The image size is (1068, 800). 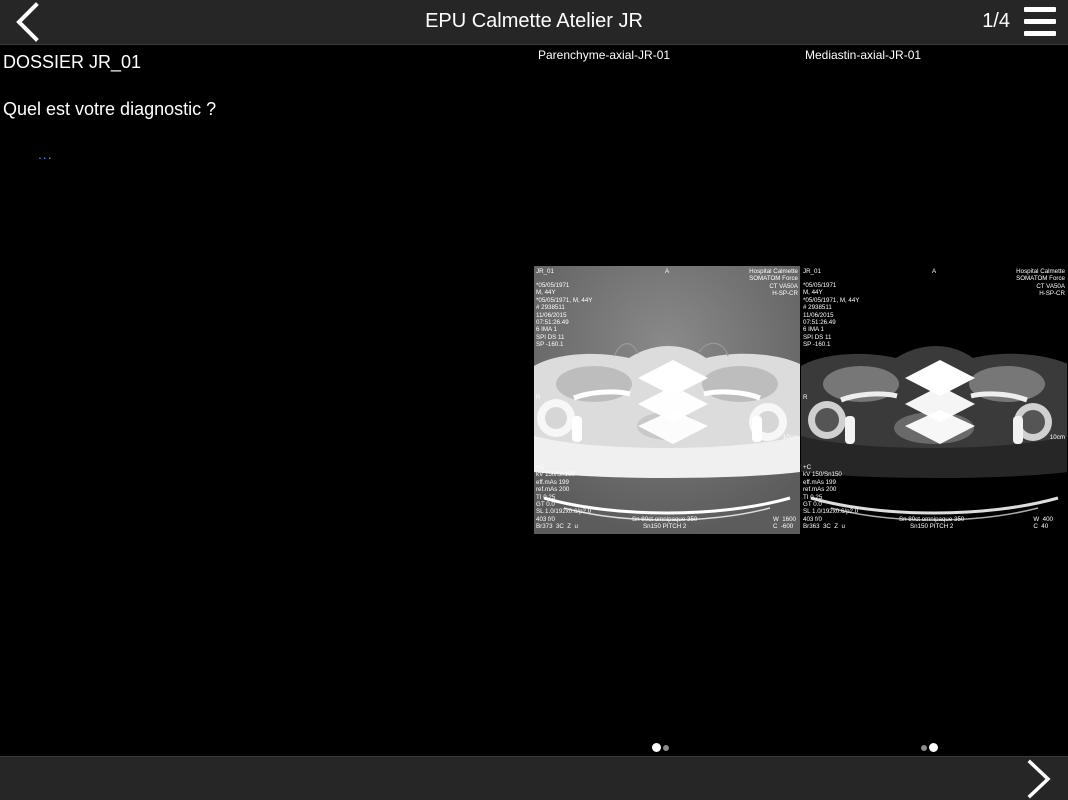 I want to click on next-button, so click(x=1041, y=779).